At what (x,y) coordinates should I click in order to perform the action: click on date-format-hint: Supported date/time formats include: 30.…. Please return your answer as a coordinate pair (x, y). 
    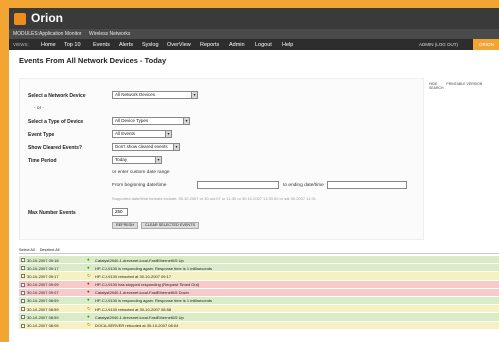
    Looking at the image, I should click on (214, 198).